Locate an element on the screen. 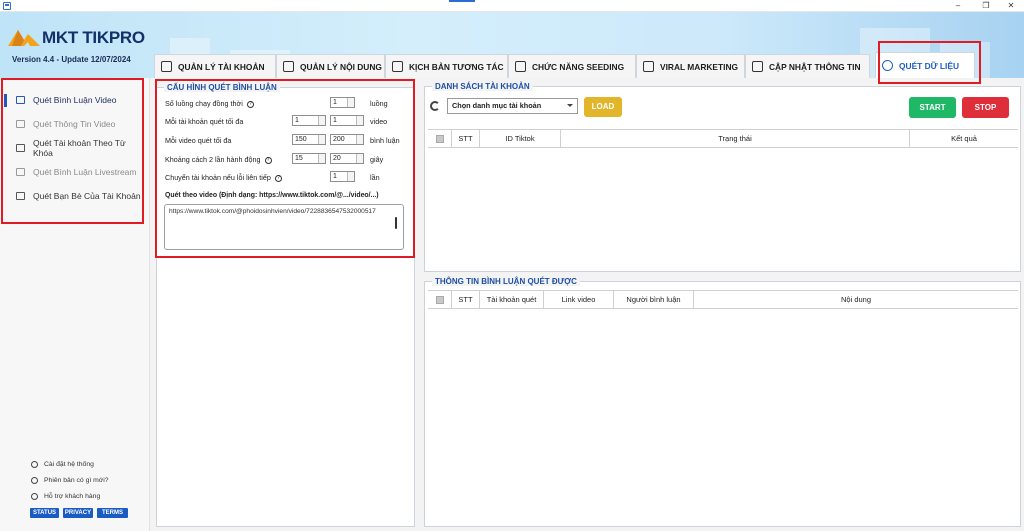  highlight-box-tab is located at coordinates (929, 62).